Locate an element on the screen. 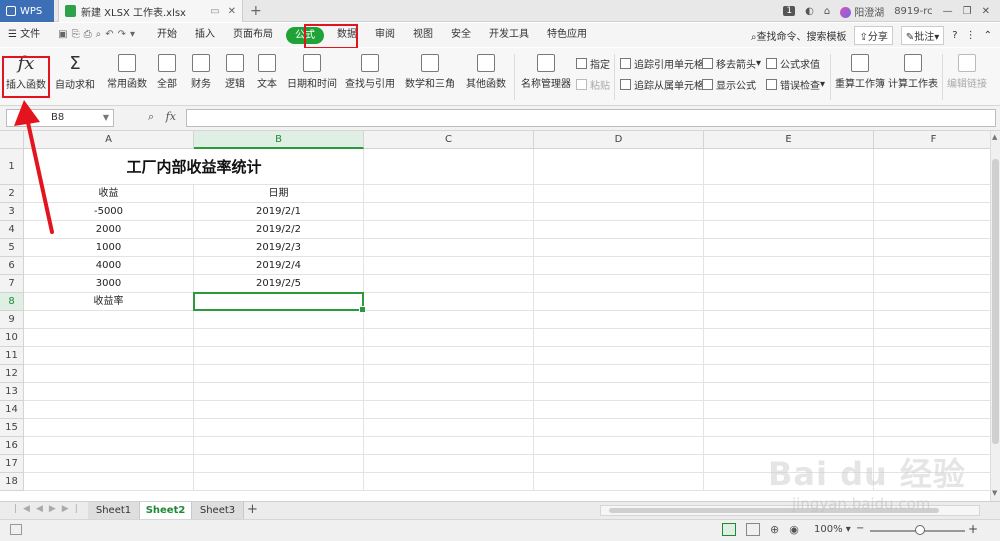  financial-button: 财务 is located at coordinates (201, 71).